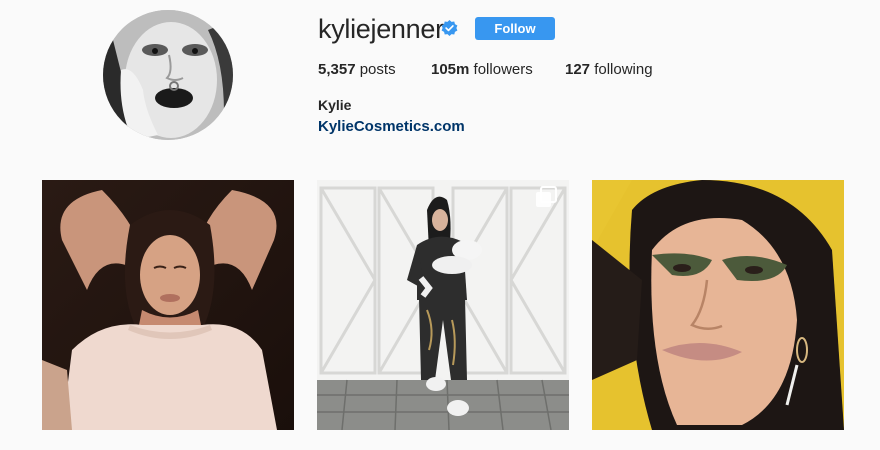 The height and width of the screenshot is (450, 880). Describe the element at coordinates (450, 69) in the screenshot. I see `followers-count: 105m` at that location.